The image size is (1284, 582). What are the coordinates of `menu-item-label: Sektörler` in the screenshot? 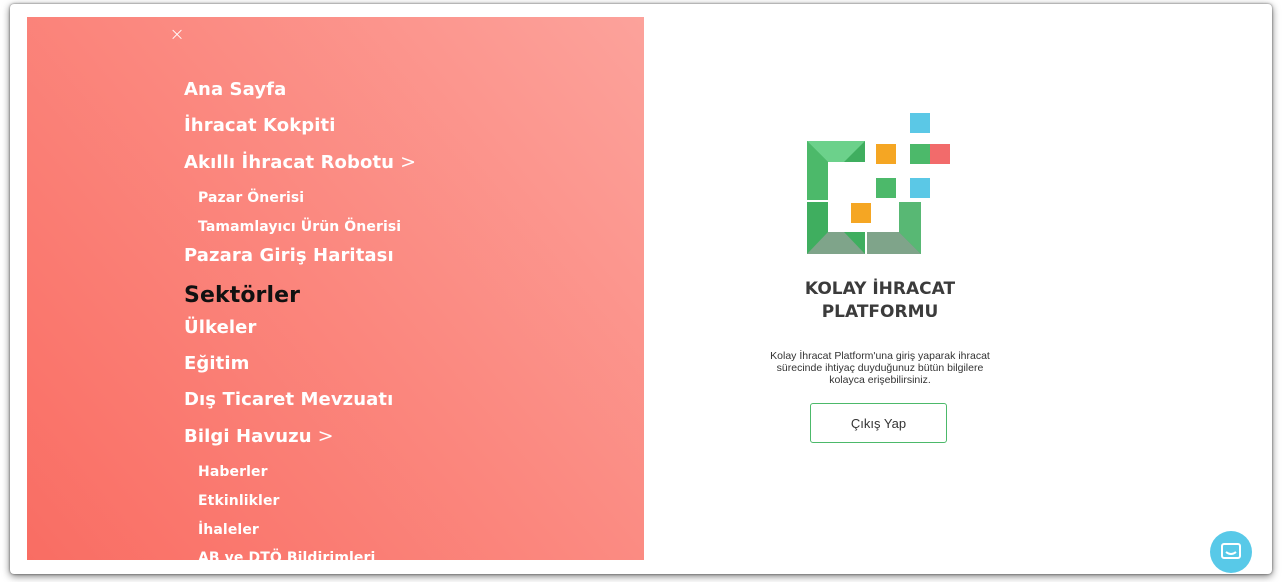 It's located at (242, 295).